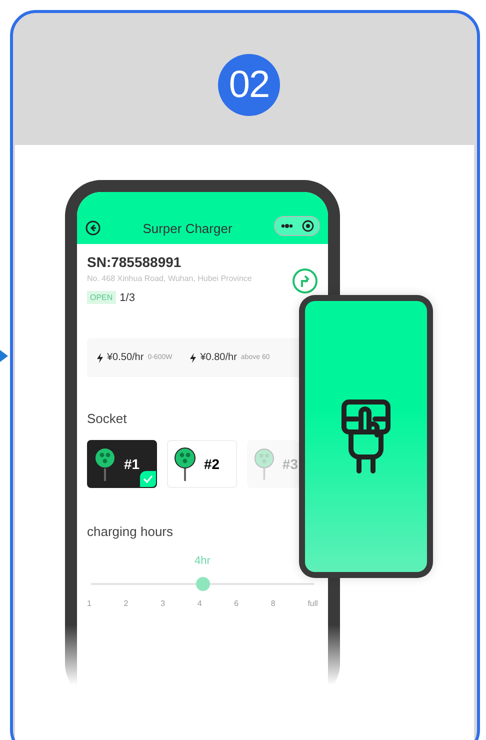 Image resolution: width=486 pixels, height=740 pixels. I want to click on serial-number: SN:785588991, so click(134, 262).